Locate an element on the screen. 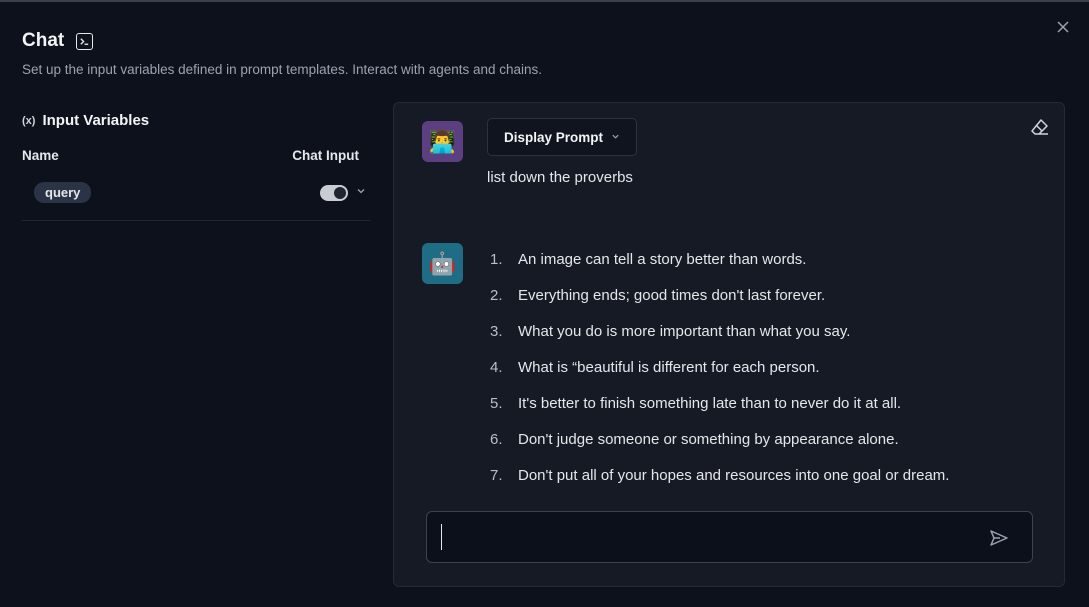 This screenshot has width=1089, height=607. header: Chat is located at coordinates (58, 41).